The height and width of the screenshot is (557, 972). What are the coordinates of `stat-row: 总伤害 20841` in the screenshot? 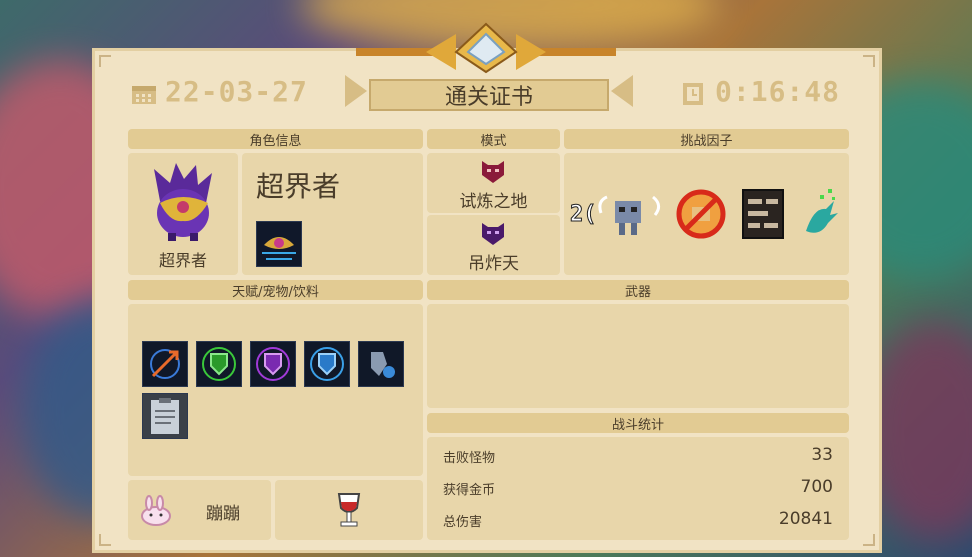 It's located at (638, 520).